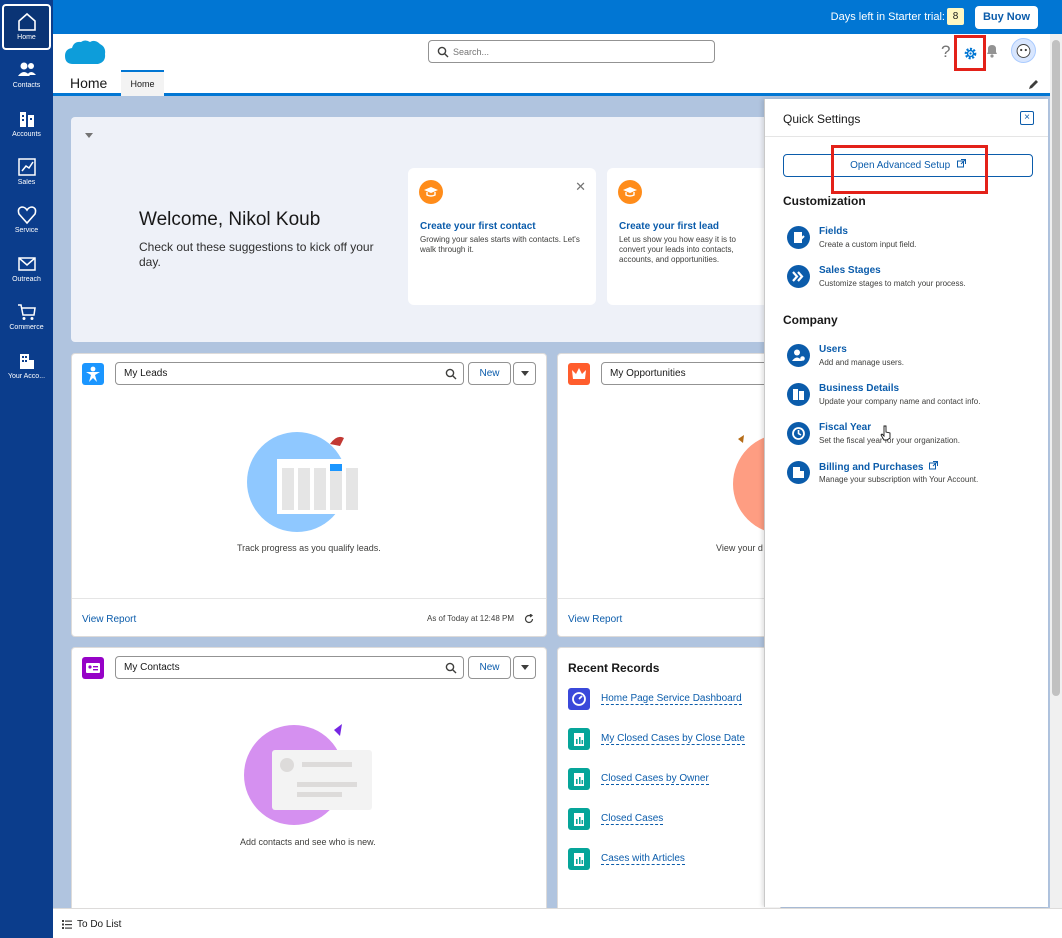 This screenshot has height=938, width=1062. I want to click on list-view-label: My Contacts, so click(152, 667).